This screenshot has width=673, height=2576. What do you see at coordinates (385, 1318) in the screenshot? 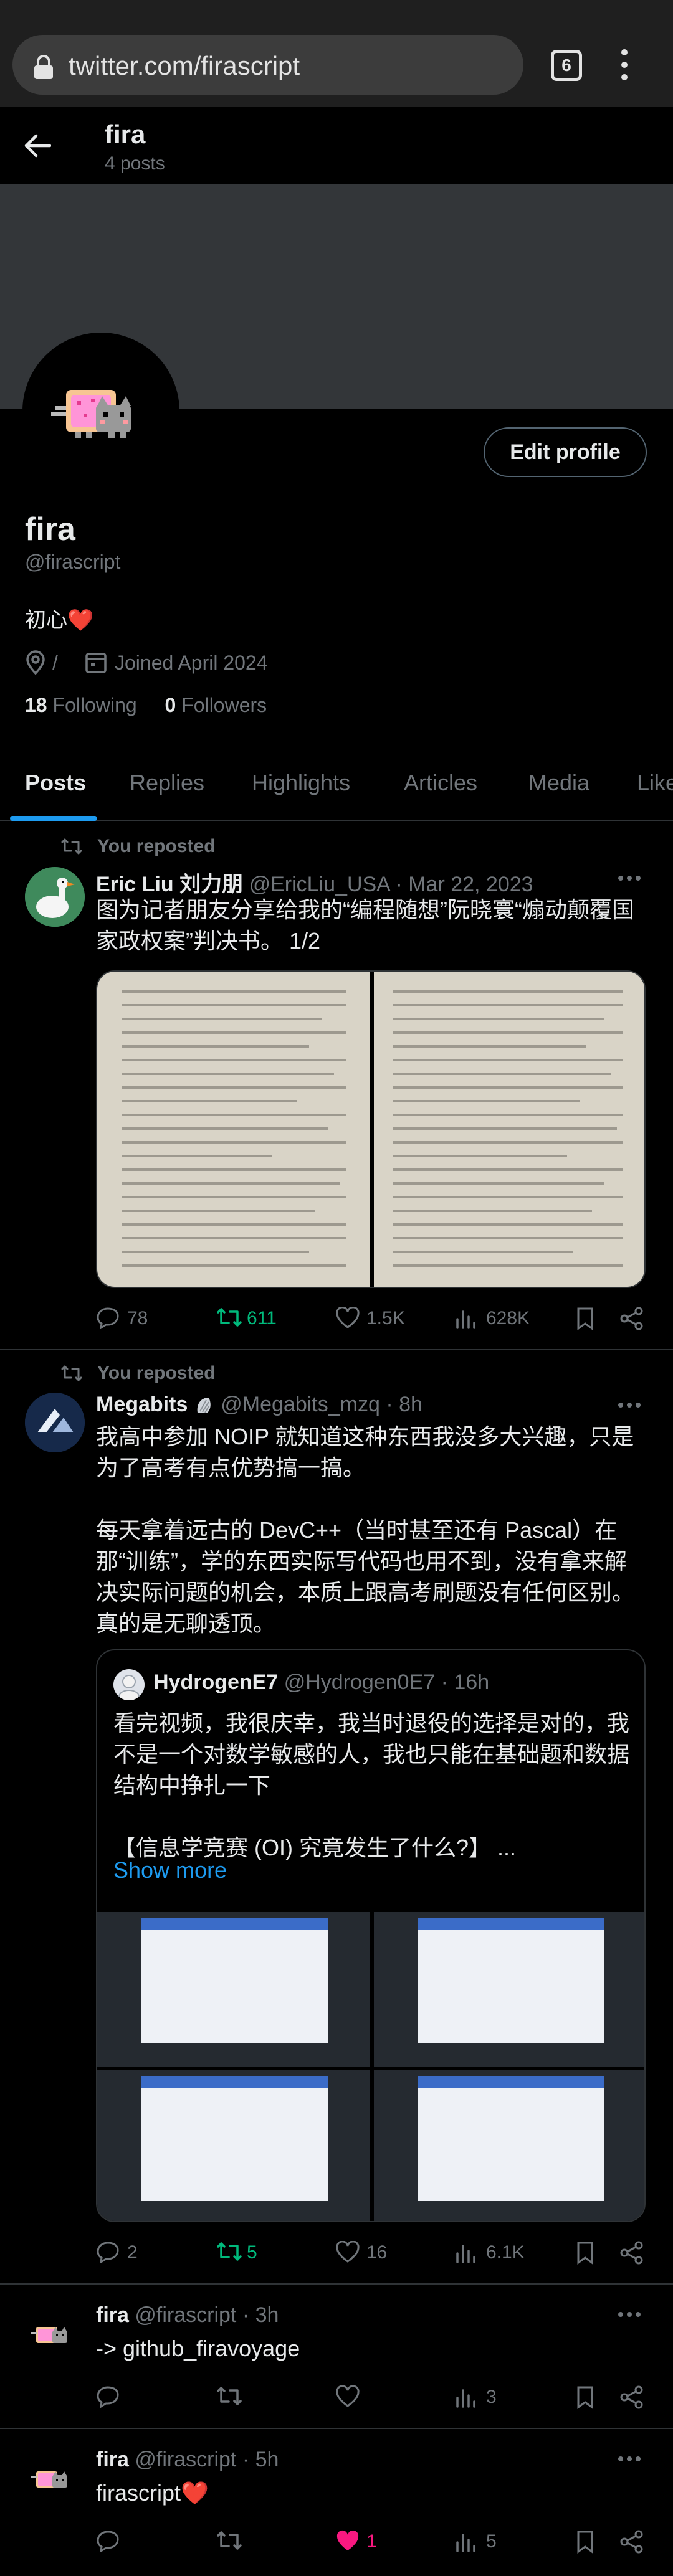
I see `like-count: 1.5K` at bounding box center [385, 1318].